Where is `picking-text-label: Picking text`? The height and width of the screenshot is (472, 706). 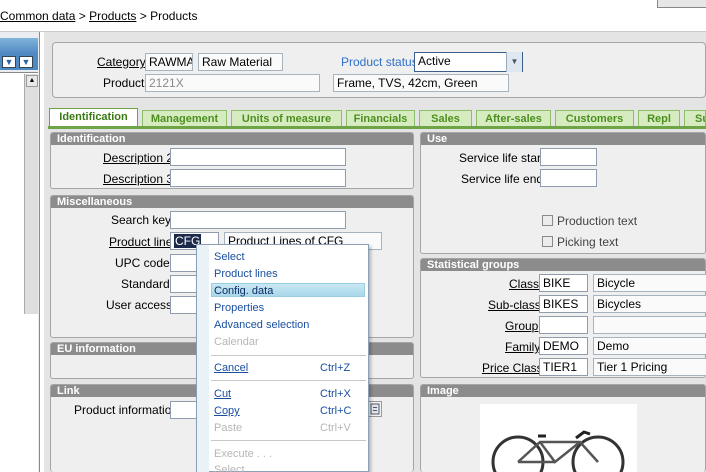 picking-text-label: Picking text is located at coordinates (588, 242).